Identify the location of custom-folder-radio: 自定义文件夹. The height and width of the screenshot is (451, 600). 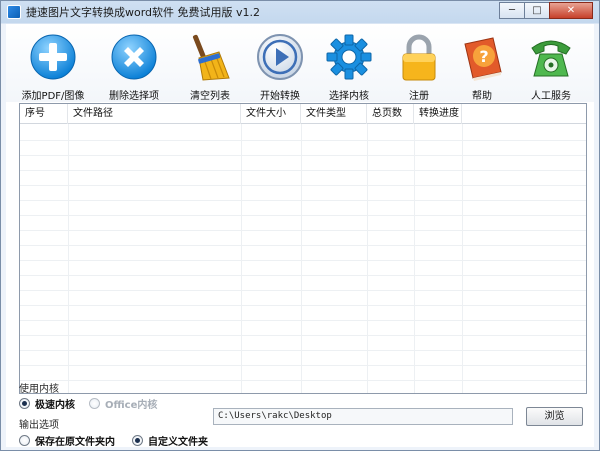
(170, 440).